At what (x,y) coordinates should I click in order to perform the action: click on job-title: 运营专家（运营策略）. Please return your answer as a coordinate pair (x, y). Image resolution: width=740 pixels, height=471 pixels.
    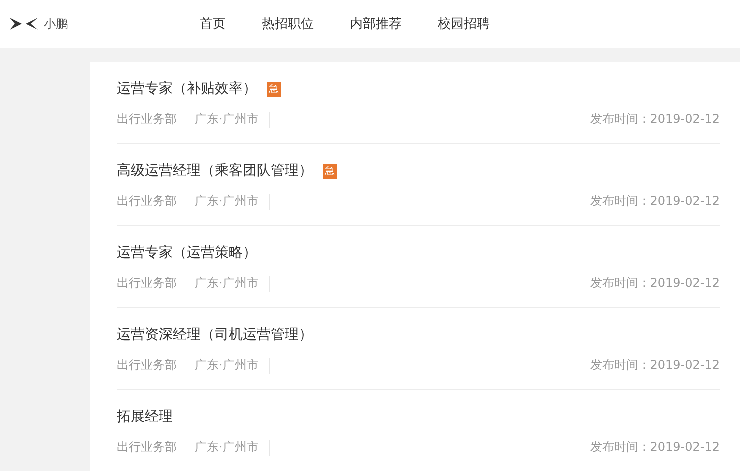
    Looking at the image, I should click on (187, 253).